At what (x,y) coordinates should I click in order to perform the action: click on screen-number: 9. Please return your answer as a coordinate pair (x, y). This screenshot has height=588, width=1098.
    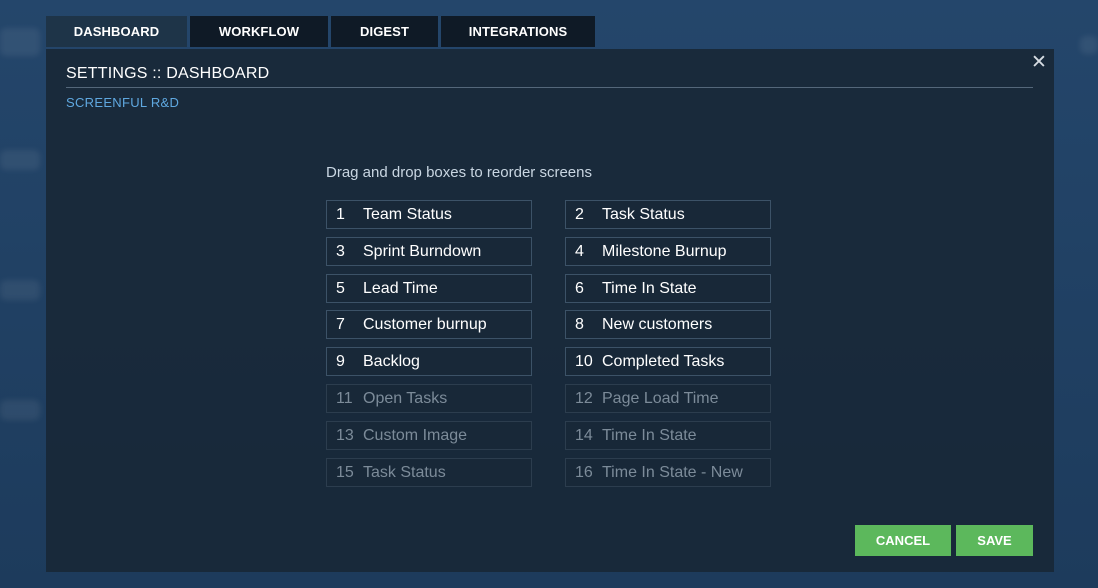
    Looking at the image, I should click on (340, 362).